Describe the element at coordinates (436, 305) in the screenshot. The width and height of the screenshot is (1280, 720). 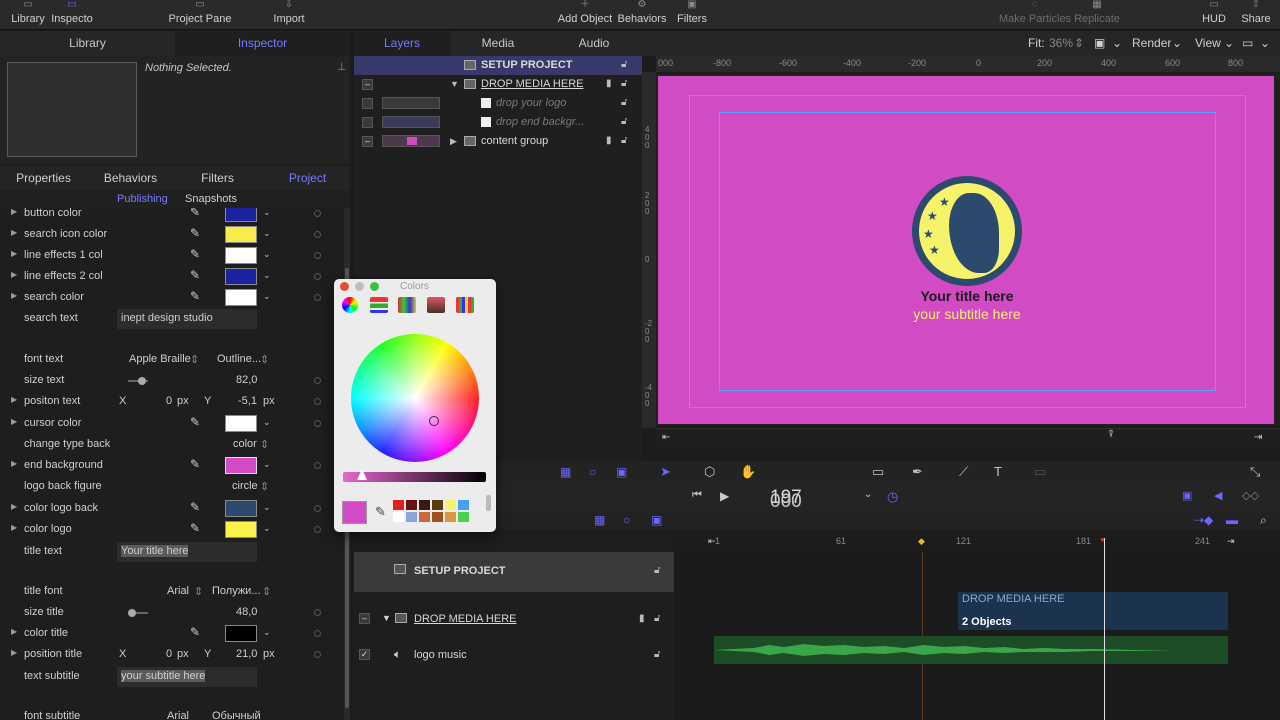
I see `image-palette-mode-icon` at that location.